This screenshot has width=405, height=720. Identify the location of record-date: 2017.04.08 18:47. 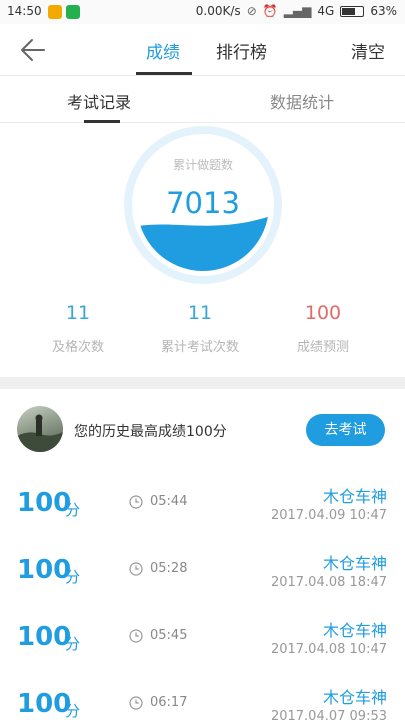
(328, 582).